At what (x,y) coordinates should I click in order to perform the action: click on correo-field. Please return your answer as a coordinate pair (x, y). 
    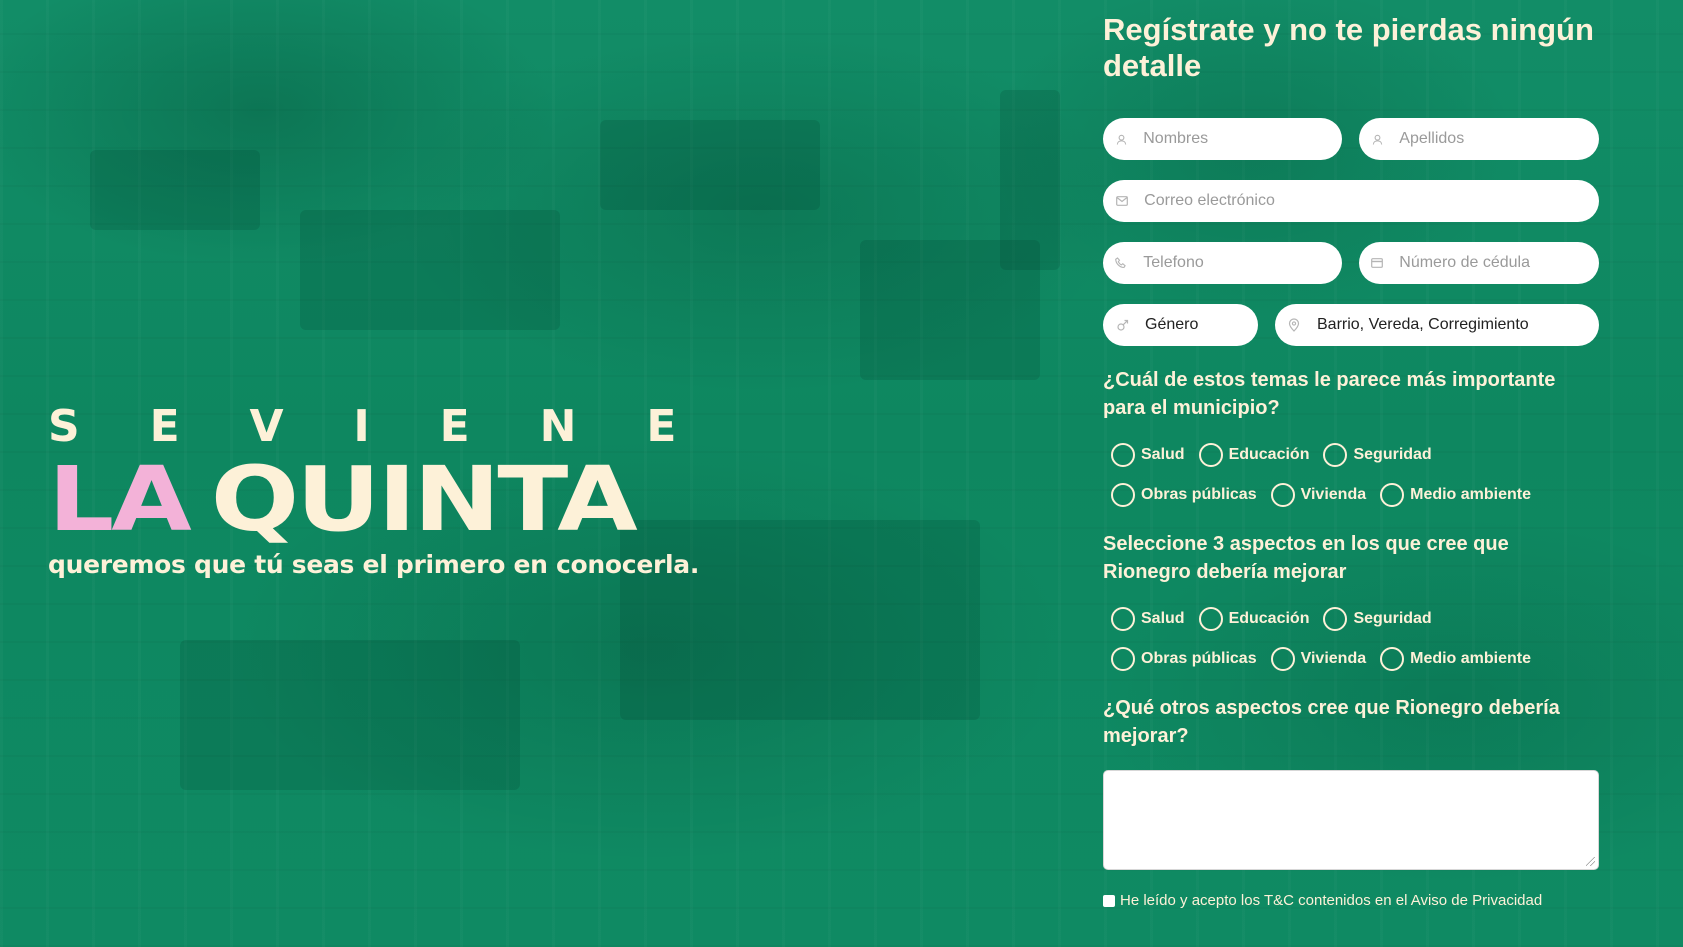
    Looking at the image, I should click on (1351, 201).